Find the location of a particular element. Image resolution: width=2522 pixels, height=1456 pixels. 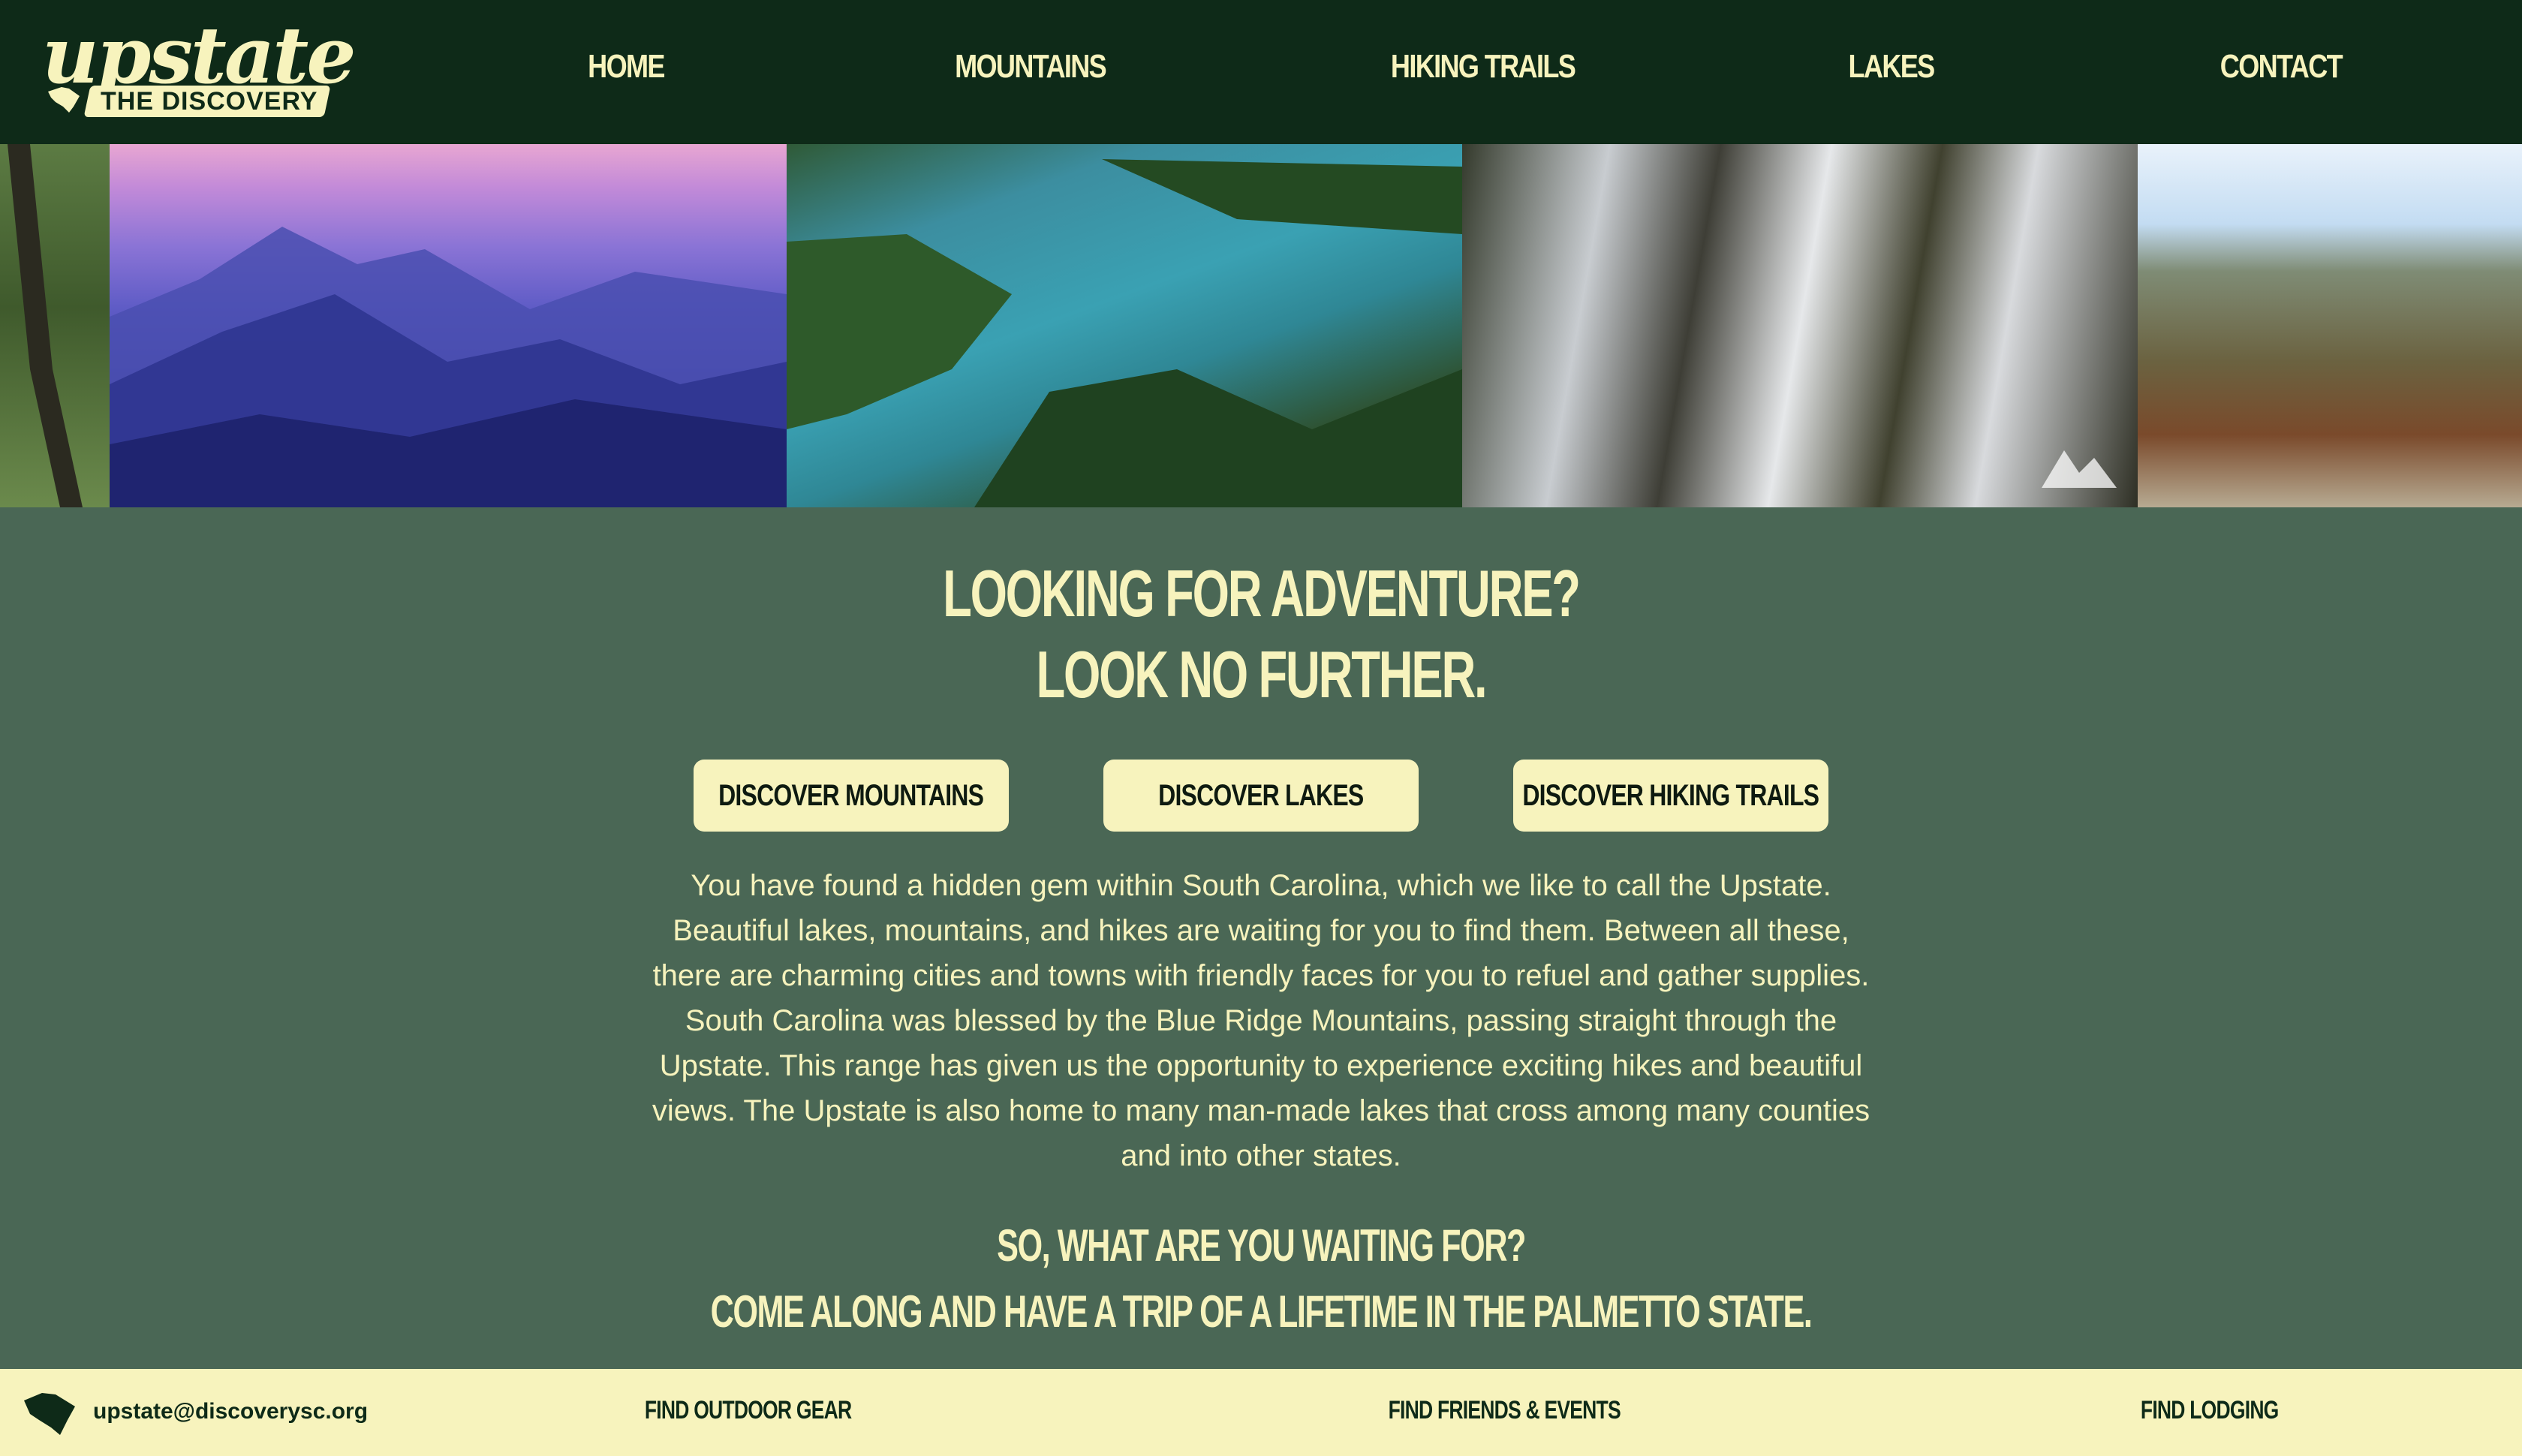

discover-mountains-label: DISCOVER MOUNTAINS is located at coordinates (851, 795).